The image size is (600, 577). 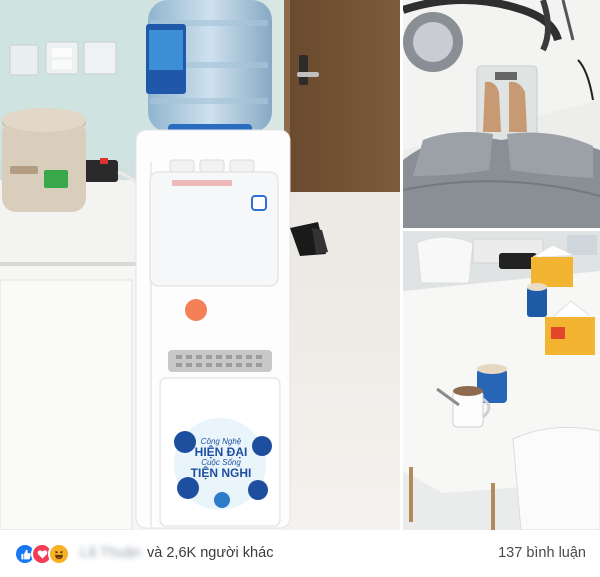 I want to click on reaction-icons, so click(x=42, y=554).